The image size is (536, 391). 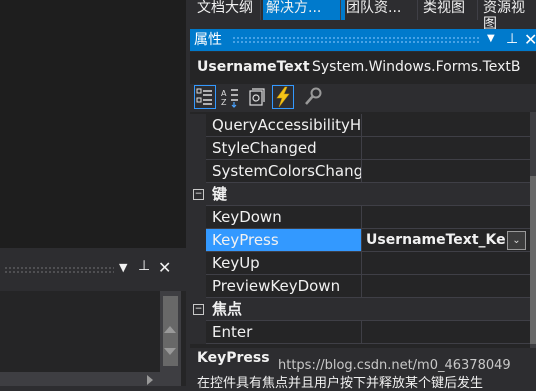 What do you see at coordinates (287, 217) in the screenshot?
I see `property-name: KeyDown` at bounding box center [287, 217].